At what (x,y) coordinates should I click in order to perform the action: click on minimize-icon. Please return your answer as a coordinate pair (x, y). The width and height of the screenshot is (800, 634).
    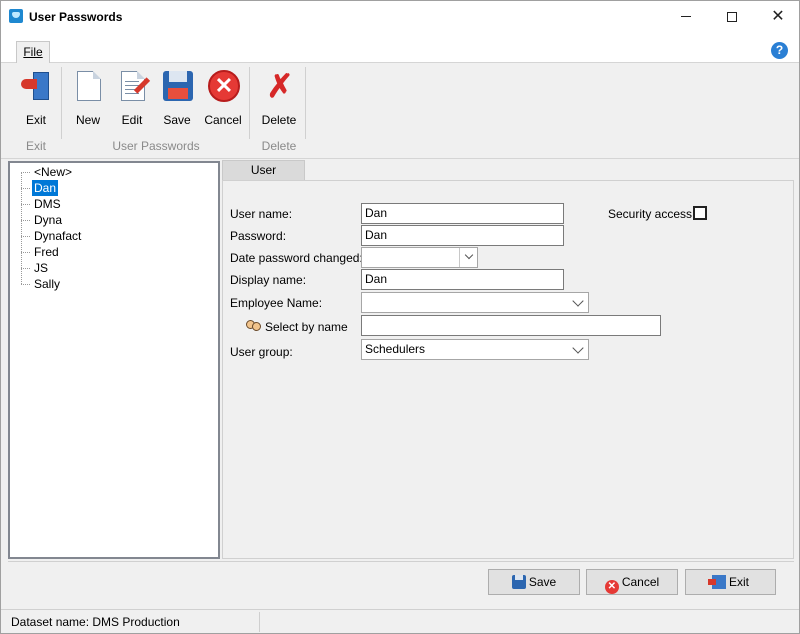
    Looking at the image, I should click on (686, 17).